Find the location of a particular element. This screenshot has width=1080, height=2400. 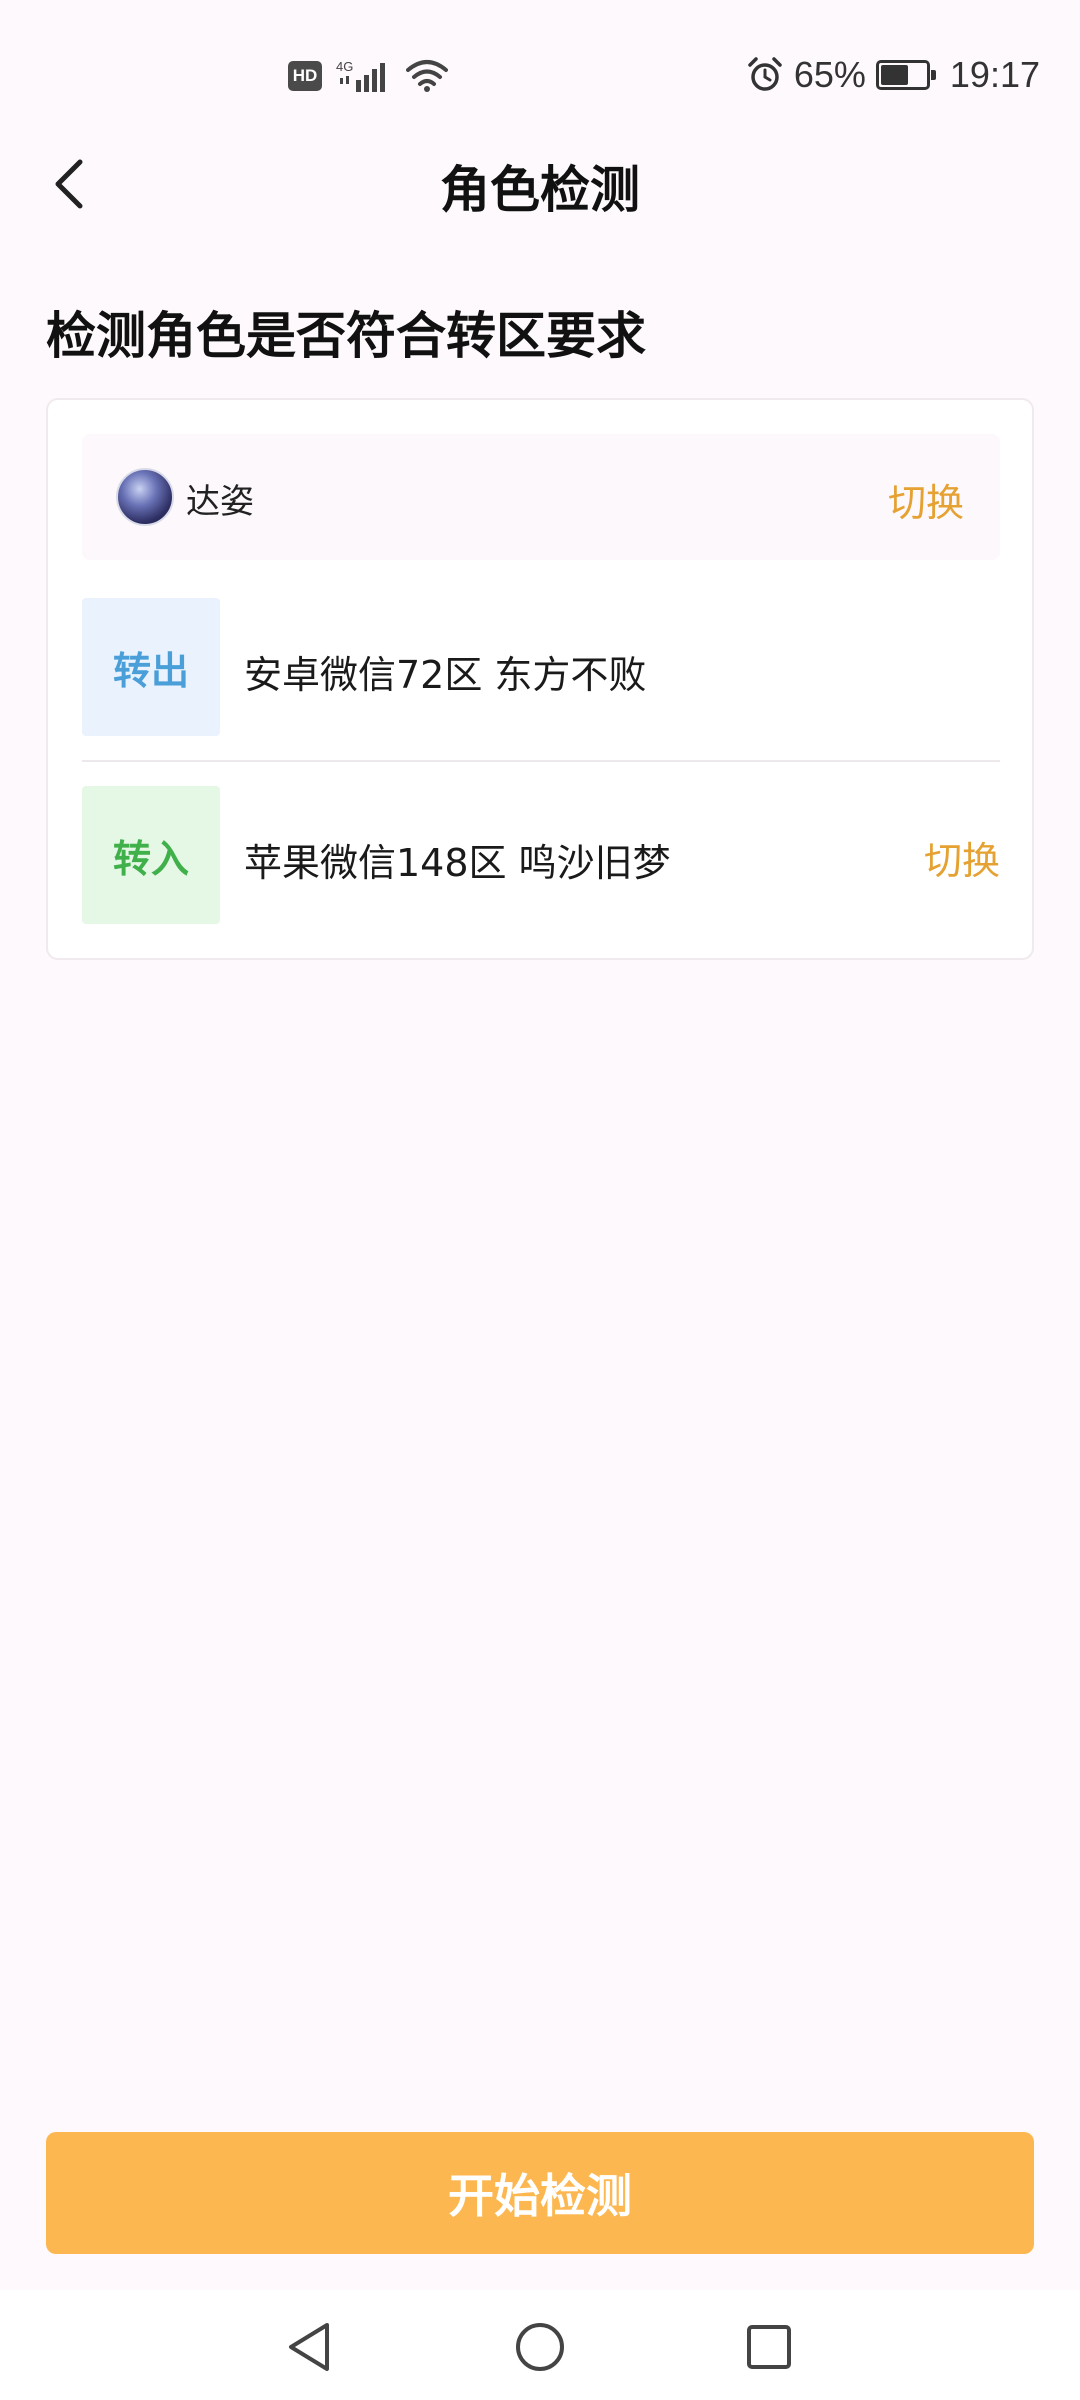

nav-home-button is located at coordinates (540, 2347).